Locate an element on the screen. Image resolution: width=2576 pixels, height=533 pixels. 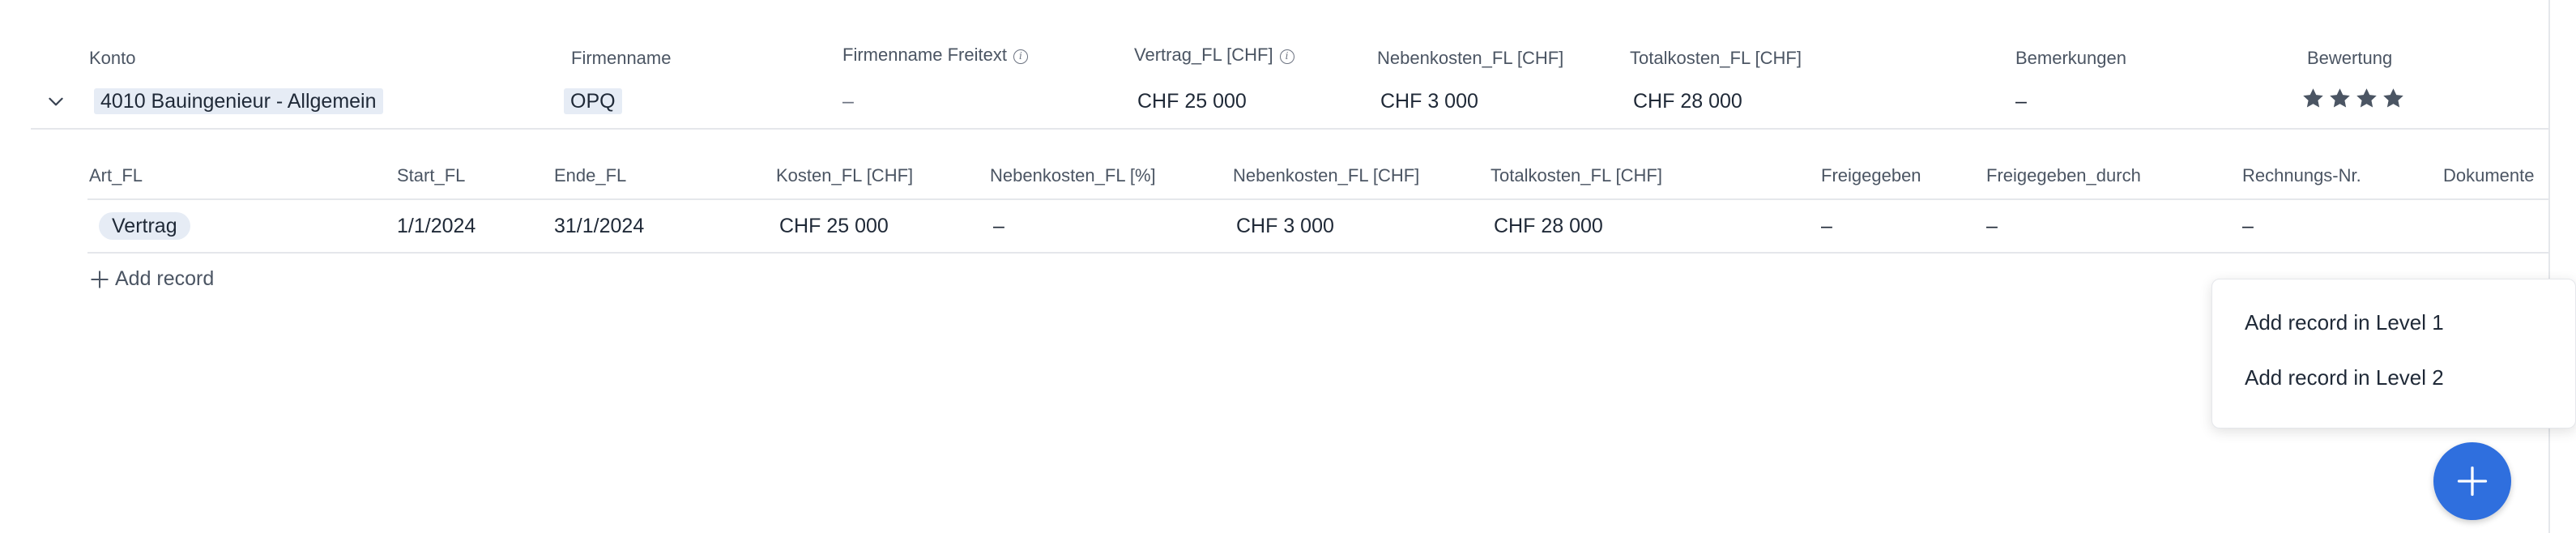
rating-stars is located at coordinates (2354, 98).